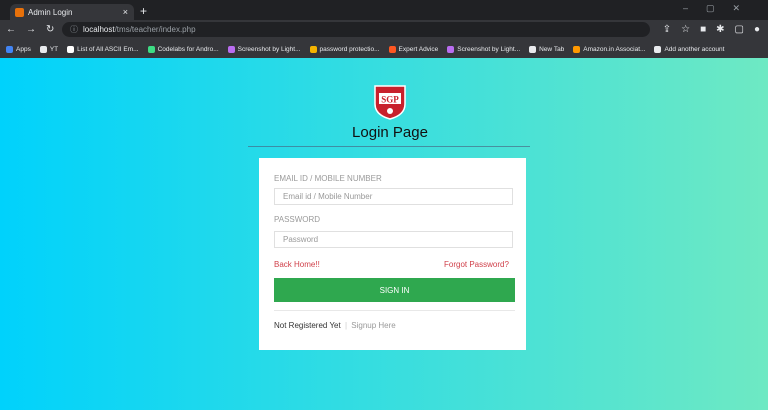 The width and height of the screenshot is (768, 410). Describe the element at coordinates (297, 264) in the screenshot. I see `back-home-link: Back Home!!` at that location.